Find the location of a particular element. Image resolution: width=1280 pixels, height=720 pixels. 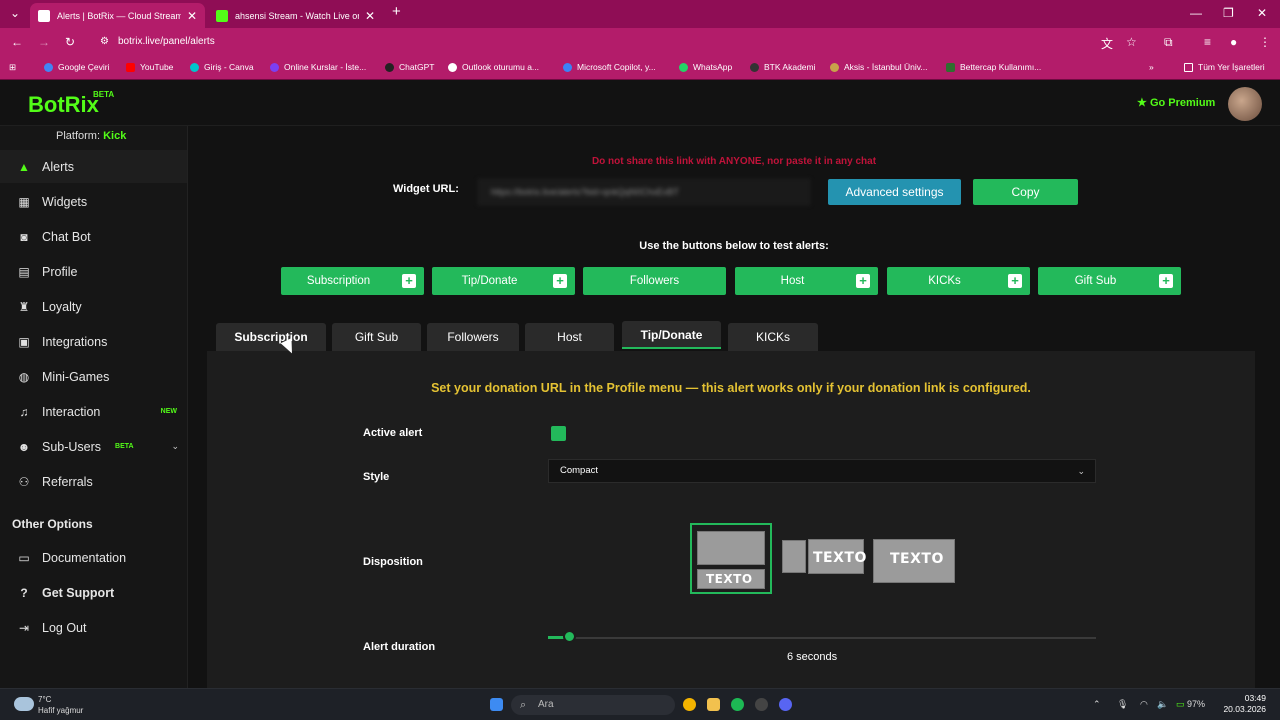

chevron-up-icon: ⌃ is located at coordinates (1097, 704).